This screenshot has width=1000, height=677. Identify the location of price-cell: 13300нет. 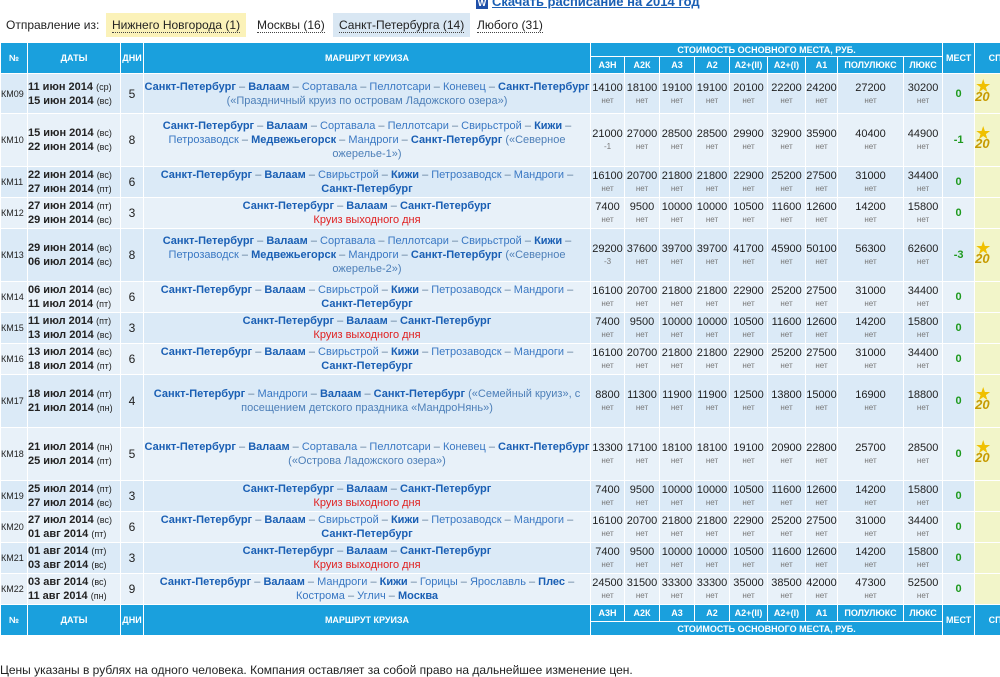
(608, 454).